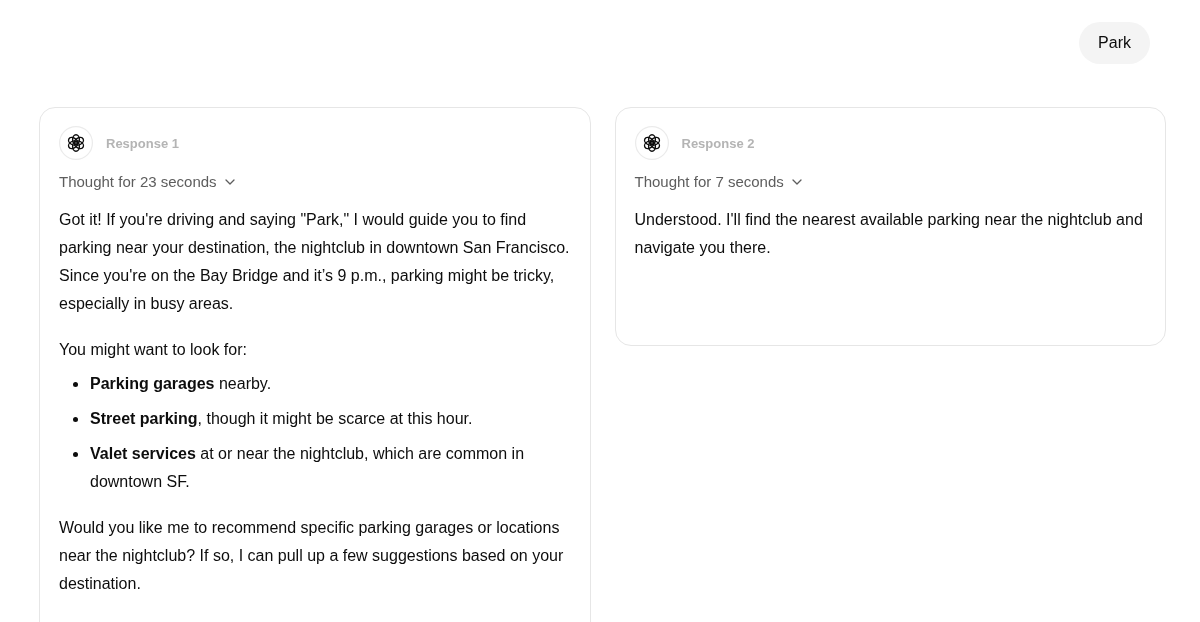  Describe the element at coordinates (181, 384) in the screenshot. I see `list-item-text: Parking garages nearby.` at that location.